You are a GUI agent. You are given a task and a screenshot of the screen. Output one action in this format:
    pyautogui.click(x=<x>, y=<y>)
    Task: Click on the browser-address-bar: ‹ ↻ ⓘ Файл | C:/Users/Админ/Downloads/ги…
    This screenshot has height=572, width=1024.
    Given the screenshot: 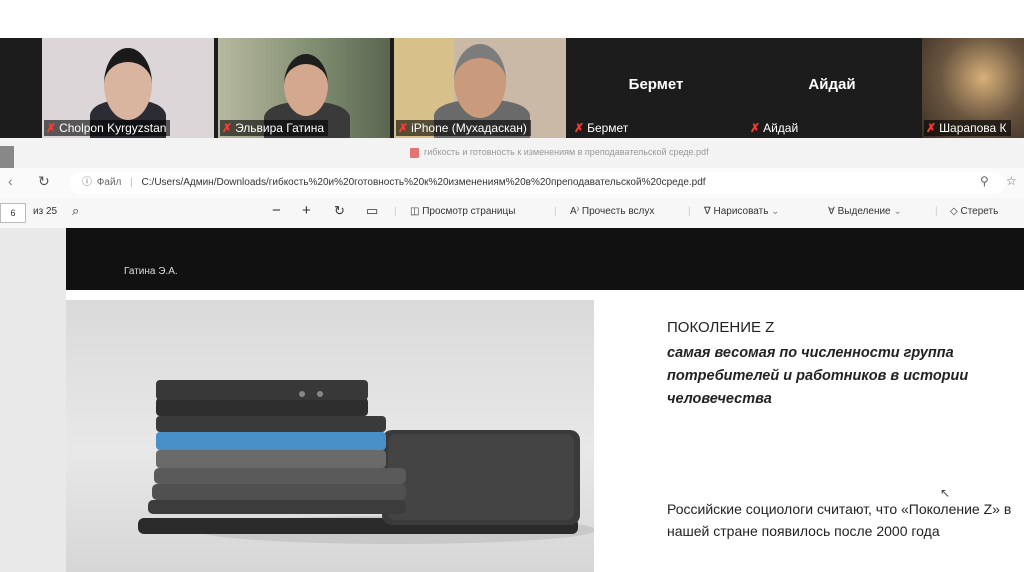 What is the action you would take?
    pyautogui.click(x=512, y=183)
    